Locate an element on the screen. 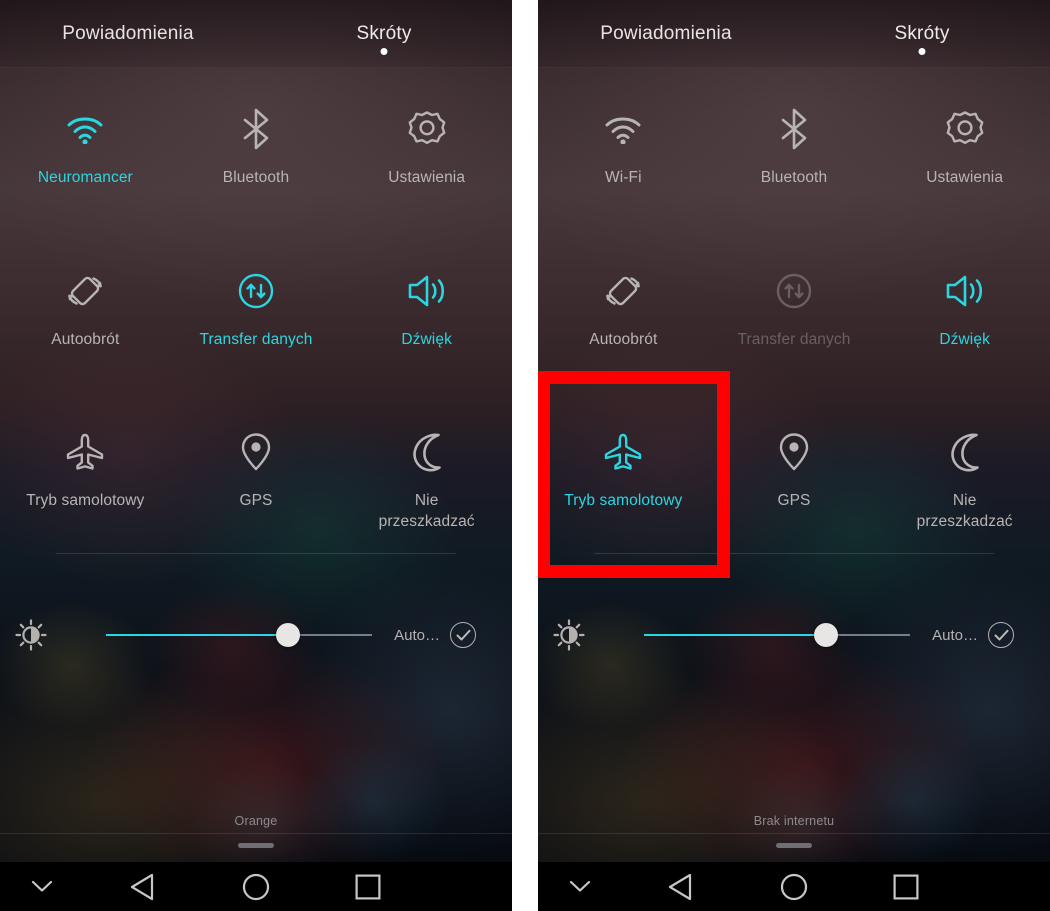  tile-wifi: Wi-Fi is located at coordinates (623, 149).